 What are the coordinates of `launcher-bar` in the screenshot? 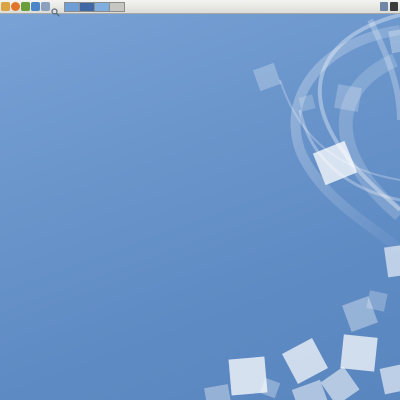 It's located at (30, 9).